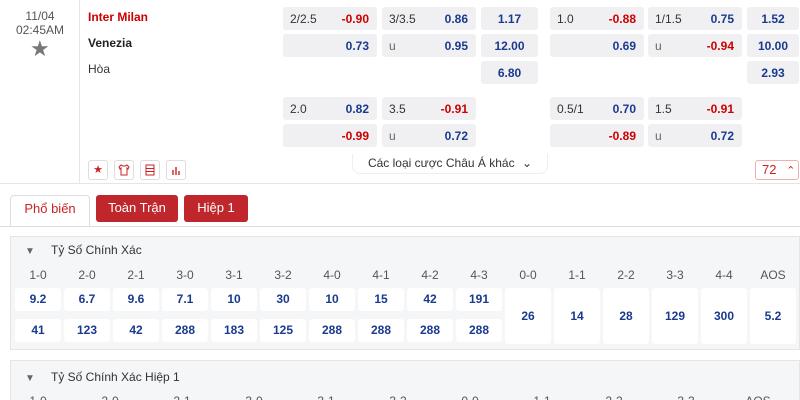  I want to click on odds-half-over: 1/1.5 0.75, so click(695, 18).